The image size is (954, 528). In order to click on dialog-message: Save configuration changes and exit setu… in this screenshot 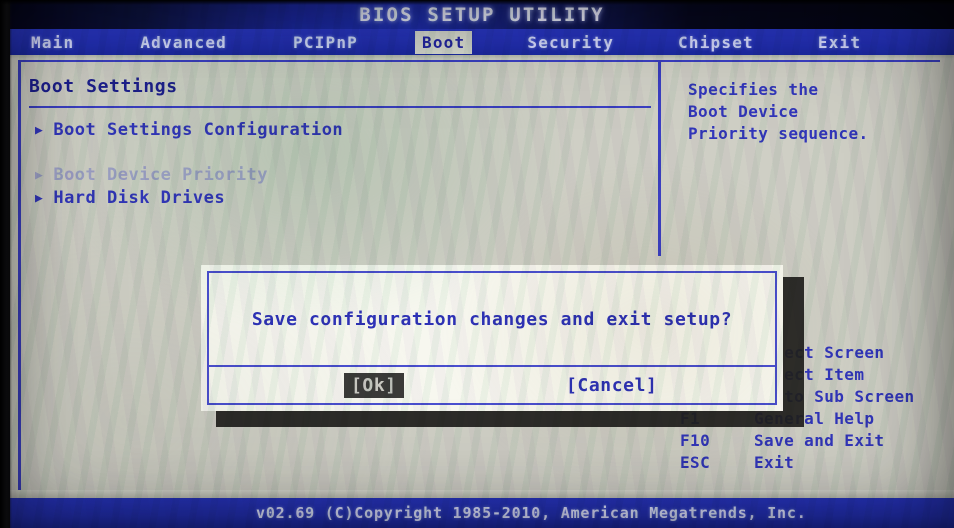, I will do `click(492, 319)`.